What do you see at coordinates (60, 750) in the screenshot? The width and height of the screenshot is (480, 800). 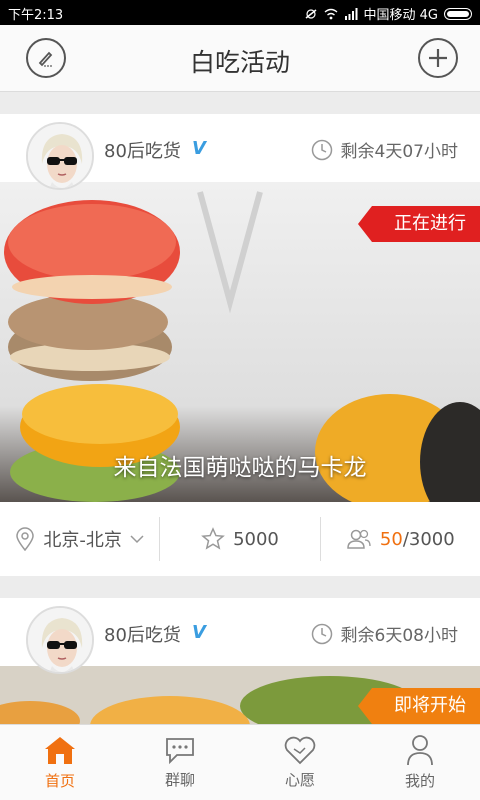 I see `home-icon` at bounding box center [60, 750].